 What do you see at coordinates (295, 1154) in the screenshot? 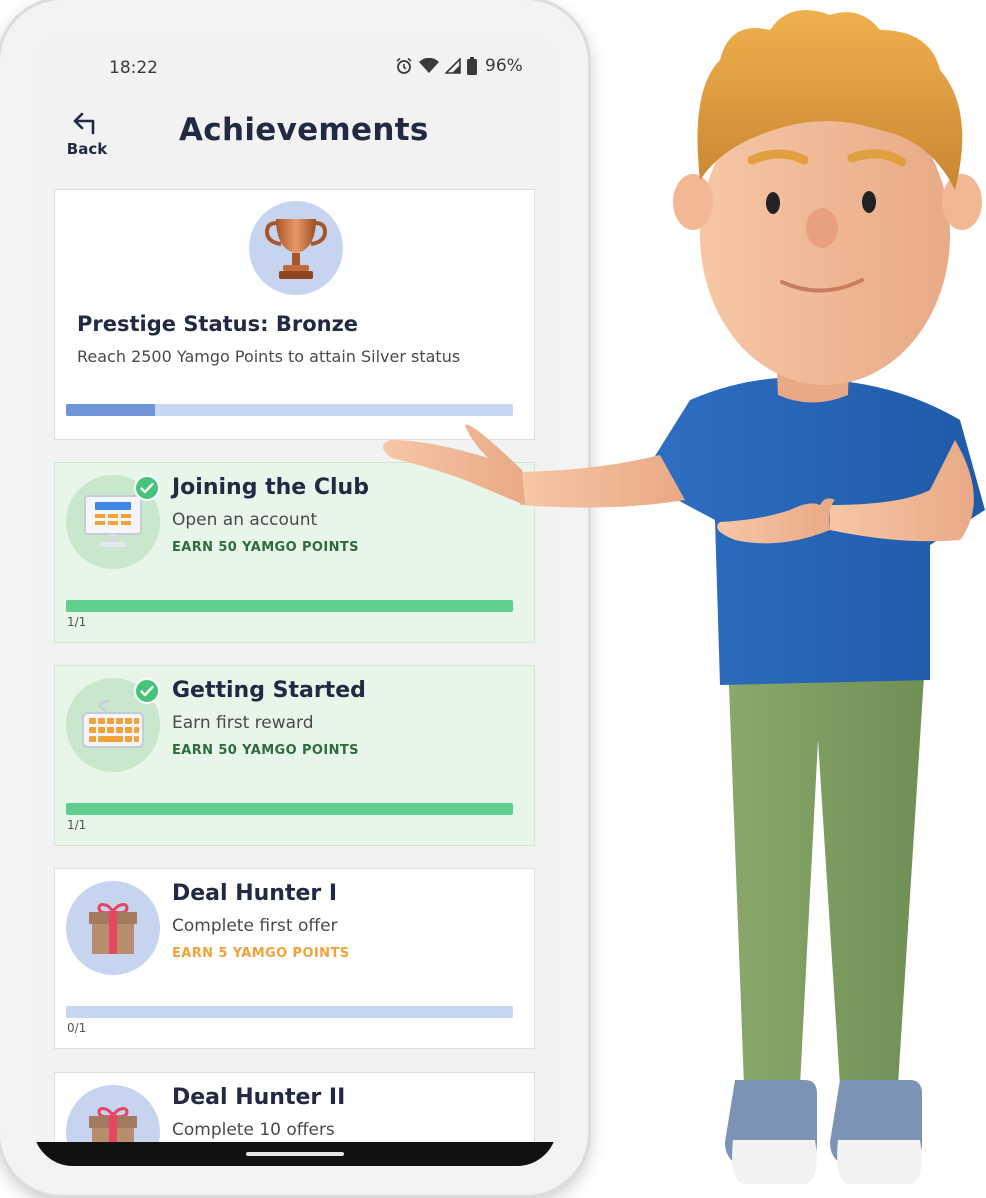
I see `home-indicator` at bounding box center [295, 1154].